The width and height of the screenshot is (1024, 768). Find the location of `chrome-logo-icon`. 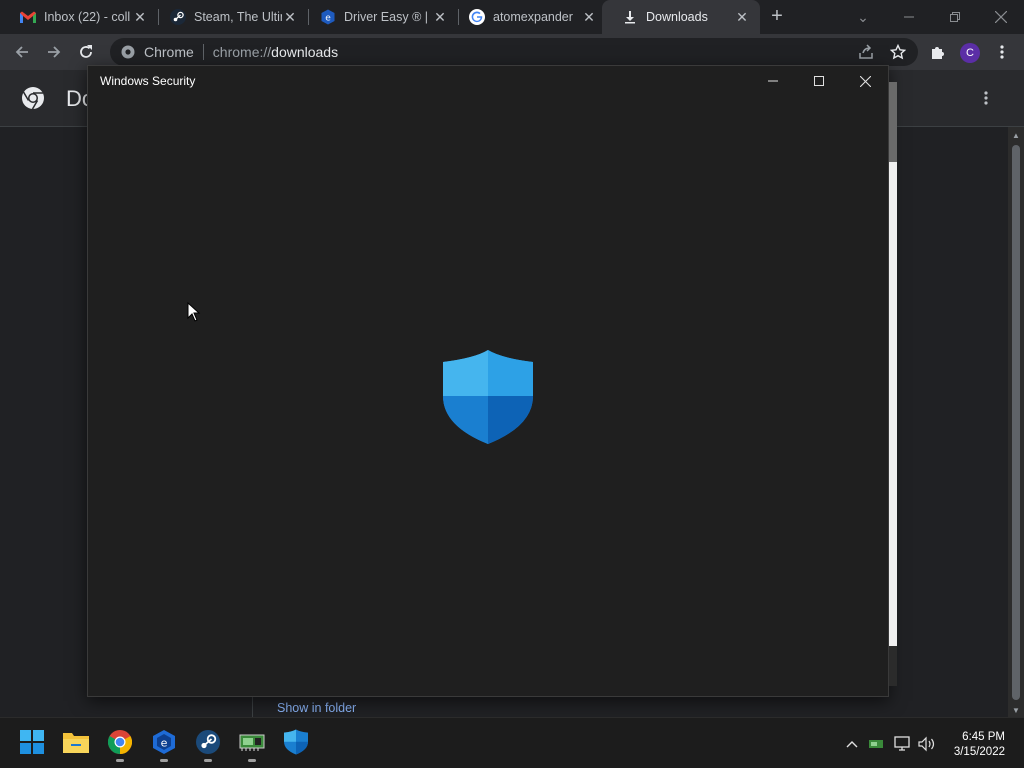

chrome-logo-icon is located at coordinates (33, 98).